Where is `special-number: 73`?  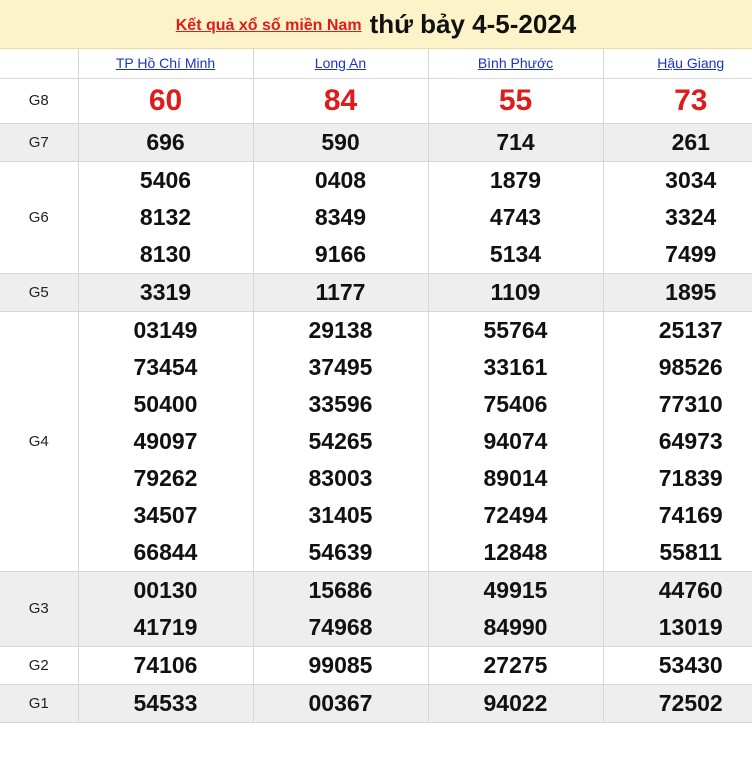
special-number: 73 is located at coordinates (691, 100).